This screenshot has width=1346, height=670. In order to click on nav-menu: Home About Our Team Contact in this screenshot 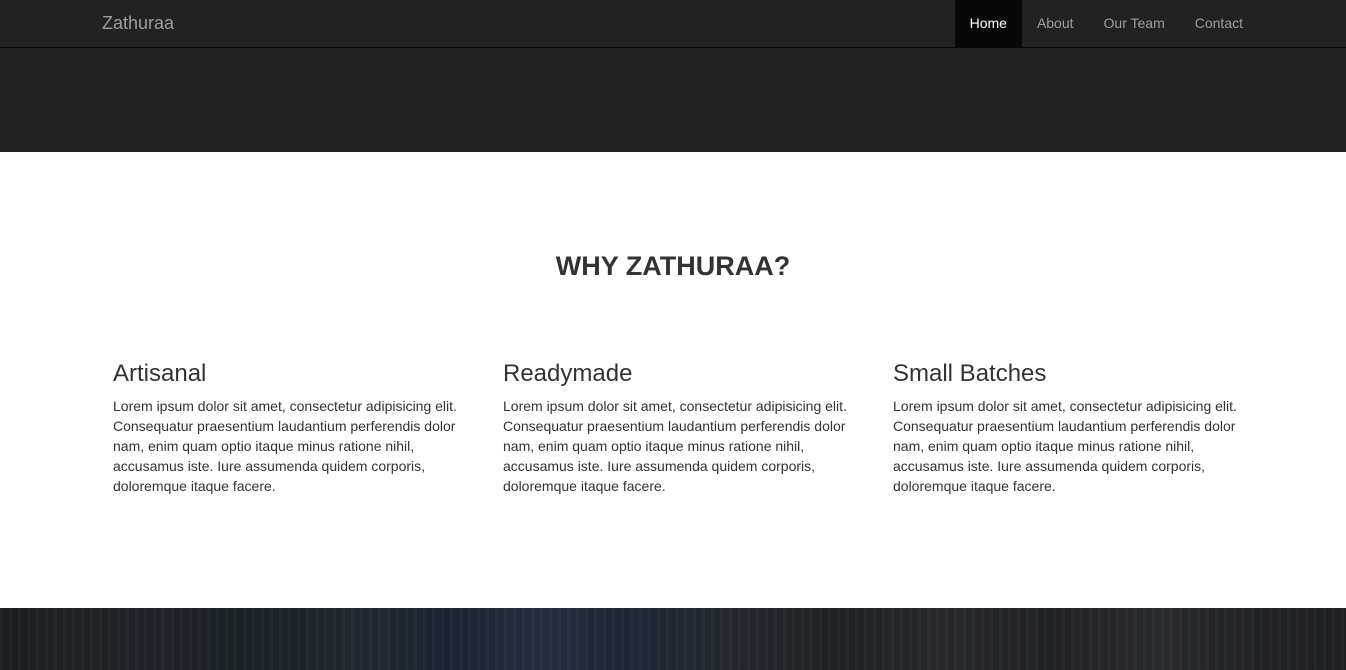, I will do `click(1106, 24)`.